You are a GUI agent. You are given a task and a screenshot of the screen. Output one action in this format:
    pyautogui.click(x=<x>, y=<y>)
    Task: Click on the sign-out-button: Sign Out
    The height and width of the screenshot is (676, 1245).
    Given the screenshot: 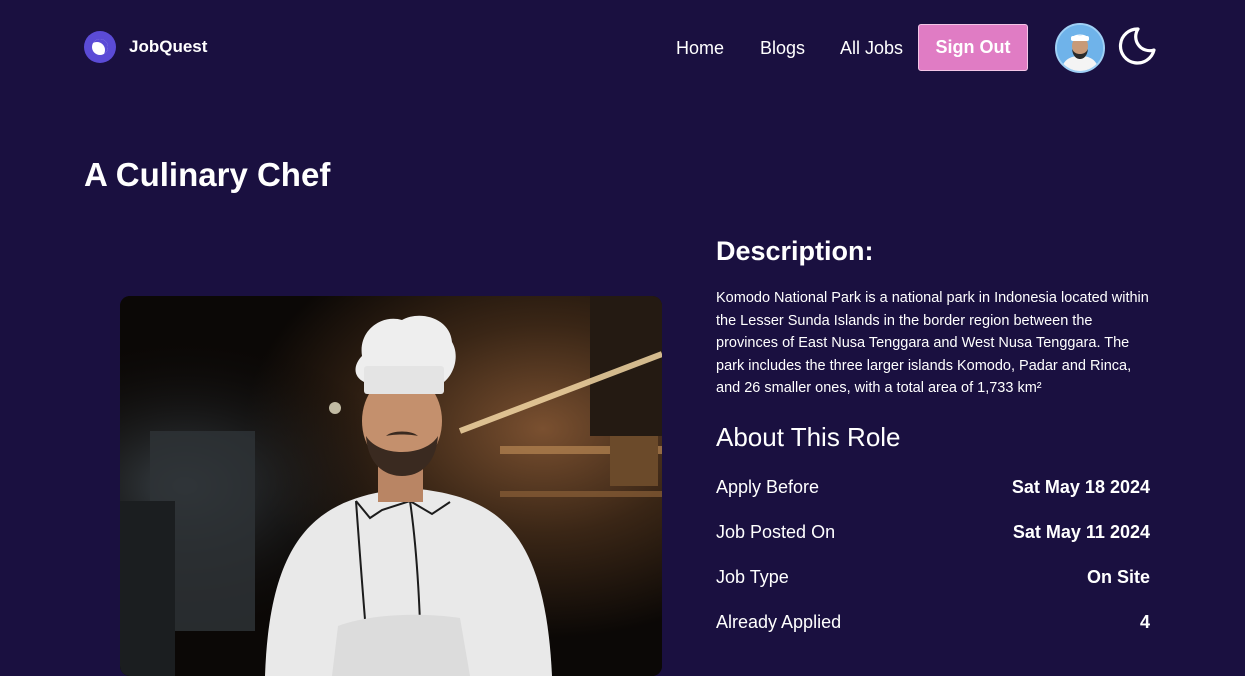 What is the action you would take?
    pyautogui.click(x=973, y=47)
    